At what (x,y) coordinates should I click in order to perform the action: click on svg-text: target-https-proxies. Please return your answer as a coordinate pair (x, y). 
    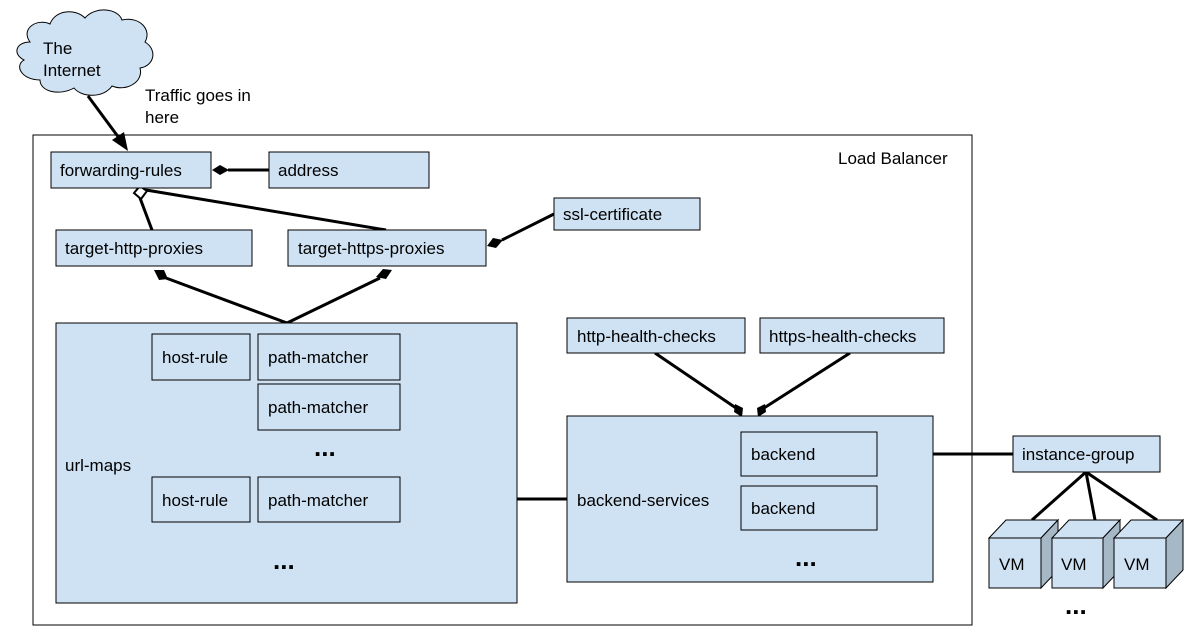
    Looking at the image, I should click on (371, 248).